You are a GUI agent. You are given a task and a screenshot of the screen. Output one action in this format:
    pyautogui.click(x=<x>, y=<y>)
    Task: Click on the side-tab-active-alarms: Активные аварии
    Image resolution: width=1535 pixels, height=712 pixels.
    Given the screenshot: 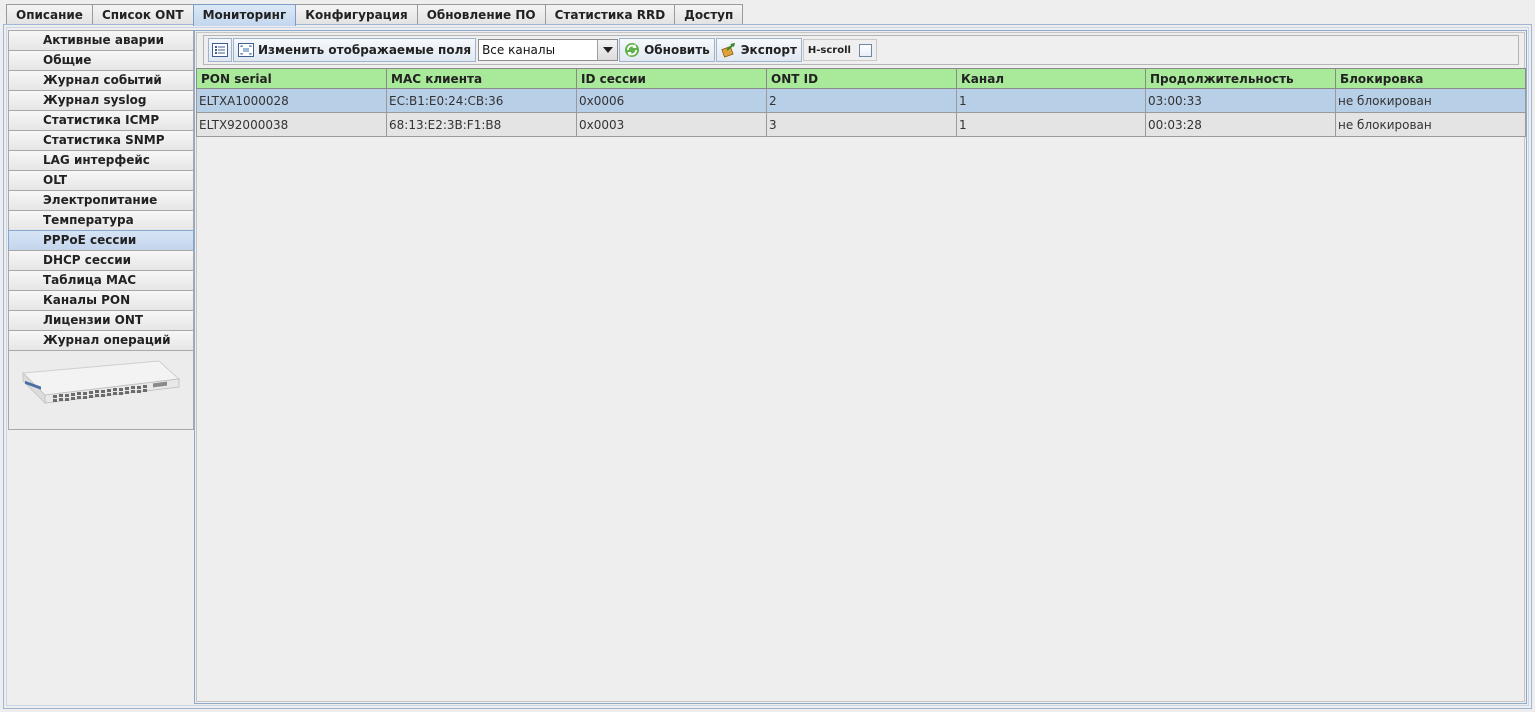 What is the action you would take?
    pyautogui.click(x=101, y=40)
    